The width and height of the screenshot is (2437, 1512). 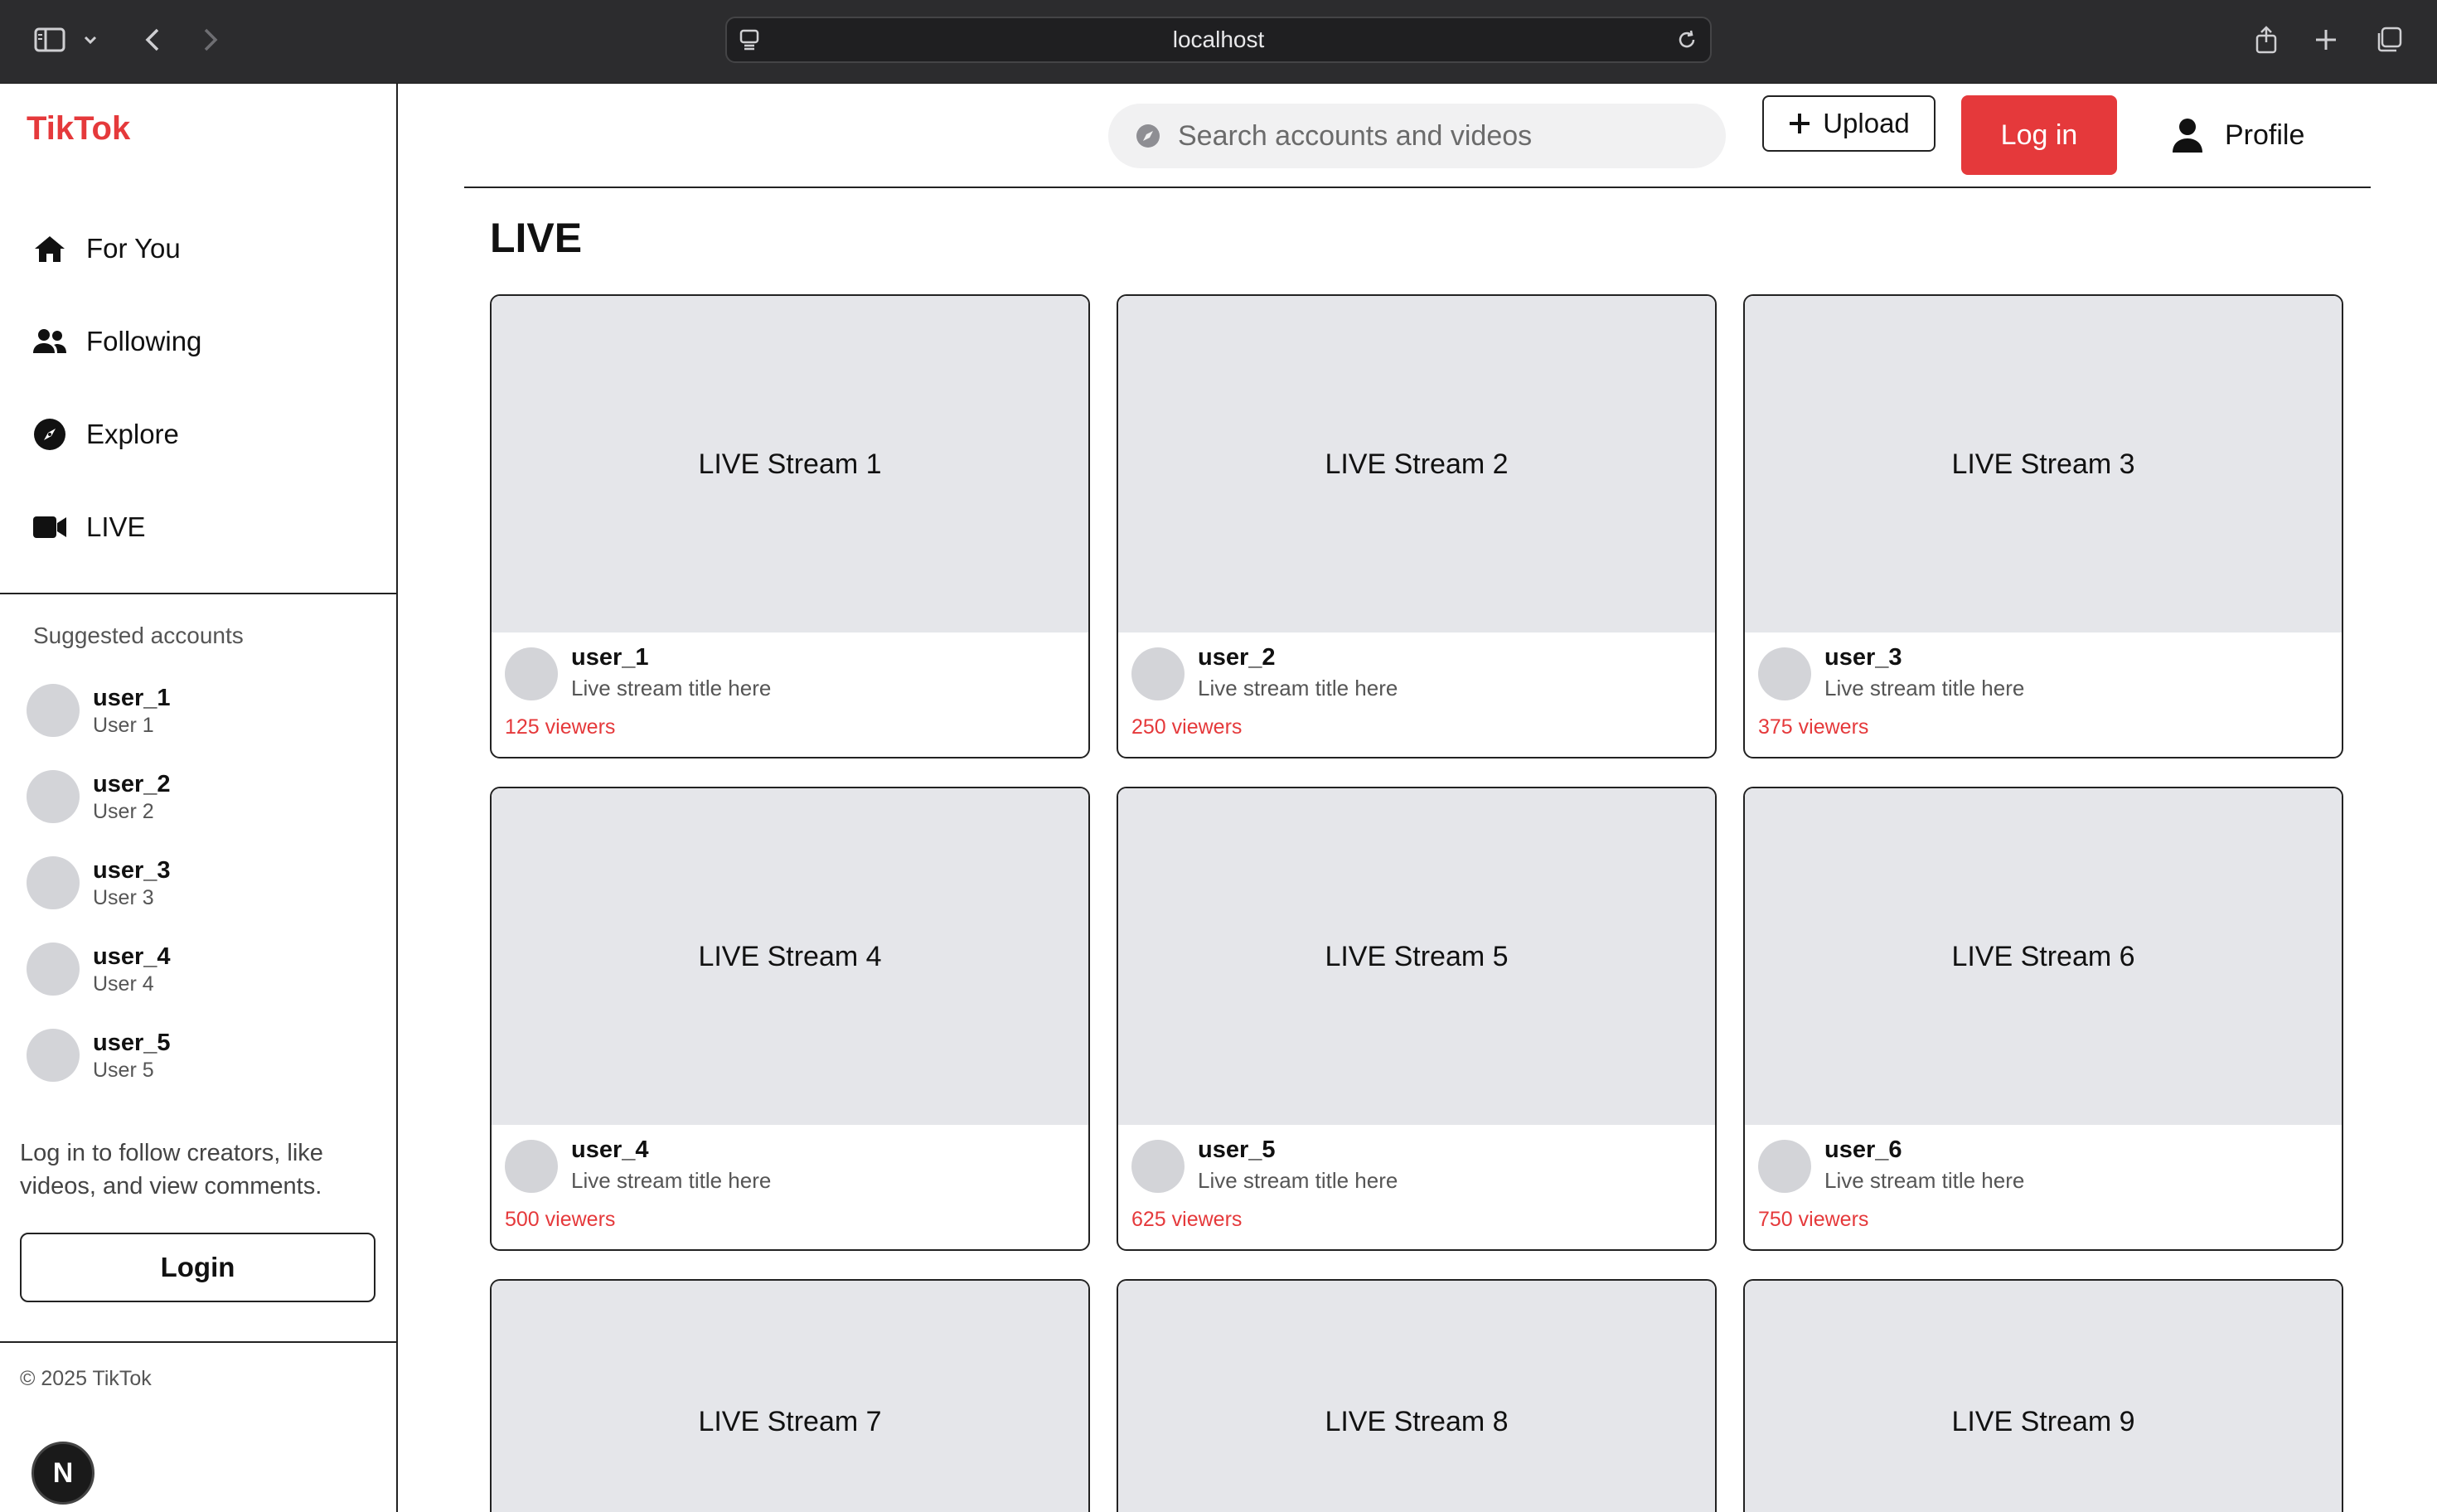 What do you see at coordinates (2039, 135) in the screenshot?
I see `login-button: Log in` at bounding box center [2039, 135].